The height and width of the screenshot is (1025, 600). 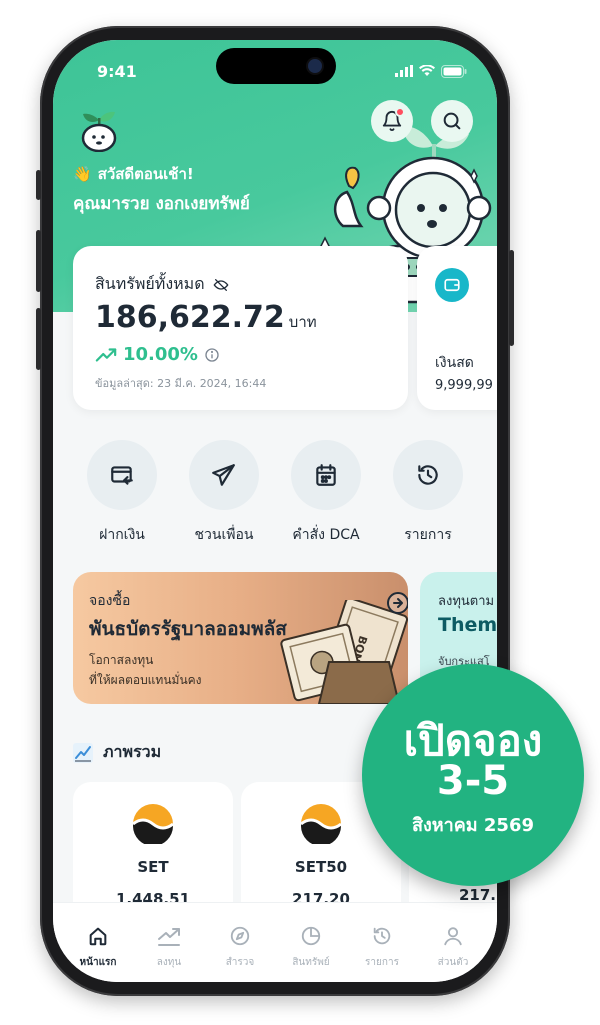 I want to click on index-name: SET, so click(x=153, y=867).